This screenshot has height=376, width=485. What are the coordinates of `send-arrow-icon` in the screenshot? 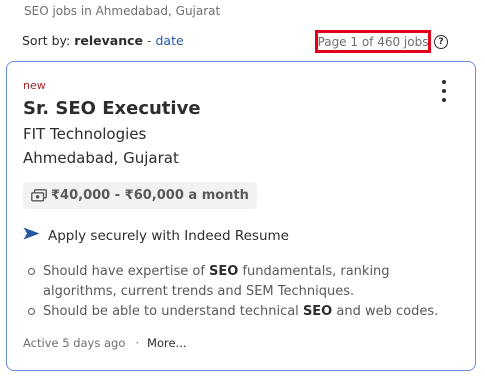 It's located at (31, 235).